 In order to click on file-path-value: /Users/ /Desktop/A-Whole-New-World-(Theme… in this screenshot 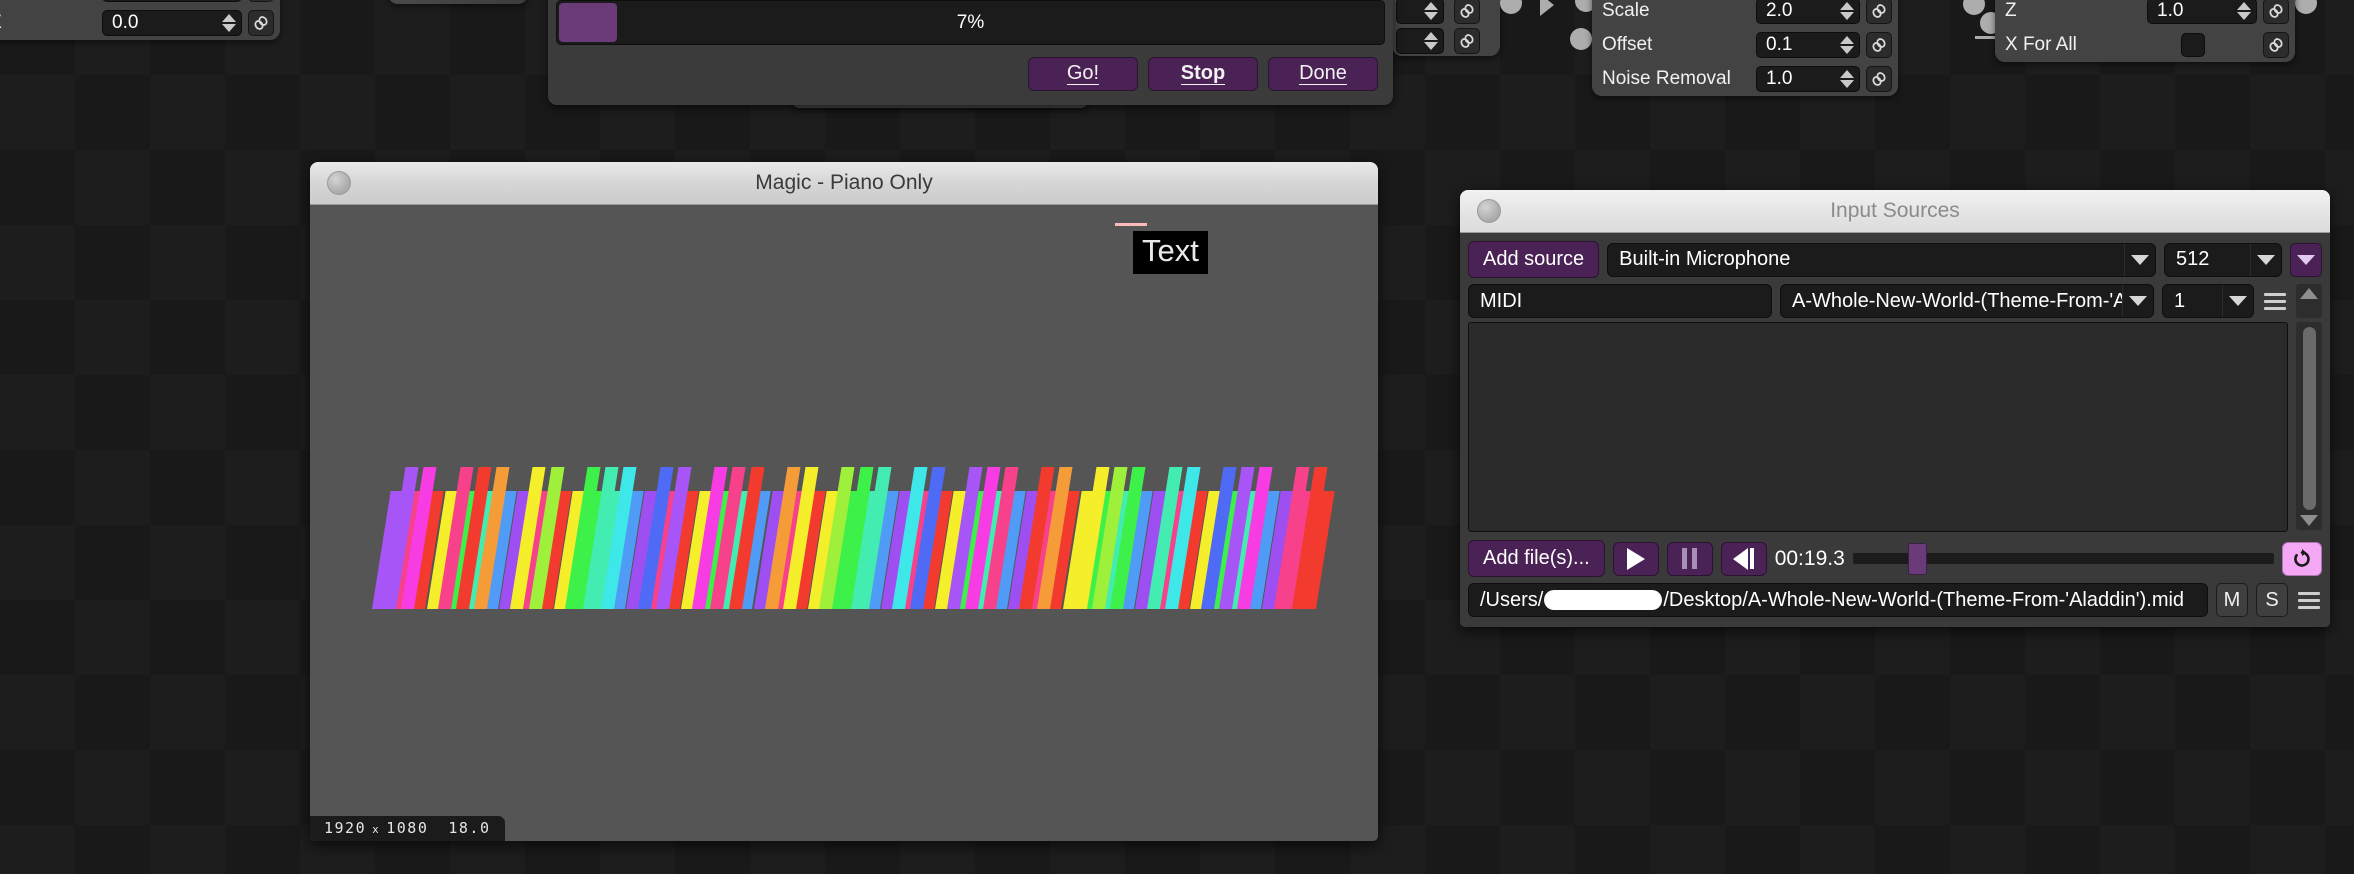, I will do `click(1843, 600)`.